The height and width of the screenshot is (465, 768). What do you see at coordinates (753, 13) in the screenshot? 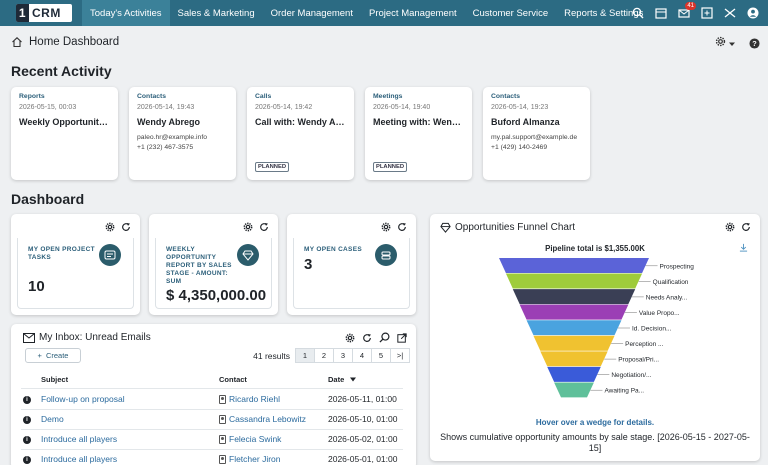
I see `user-icon` at bounding box center [753, 13].